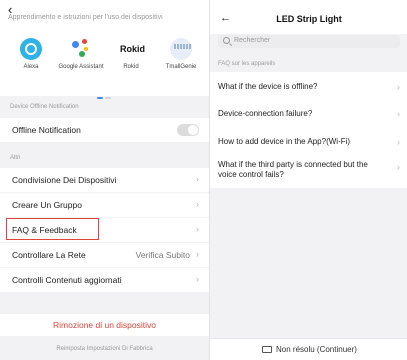  I want to click on assistant-tmallgenie: TmallGenie, so click(181, 54).